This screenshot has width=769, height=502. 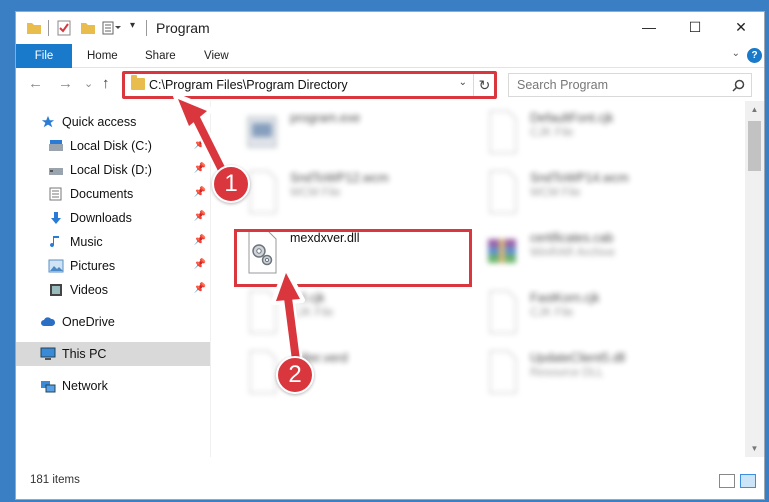 What do you see at coordinates (567, 373) in the screenshot?
I see `file-type: Resource DLL` at bounding box center [567, 373].